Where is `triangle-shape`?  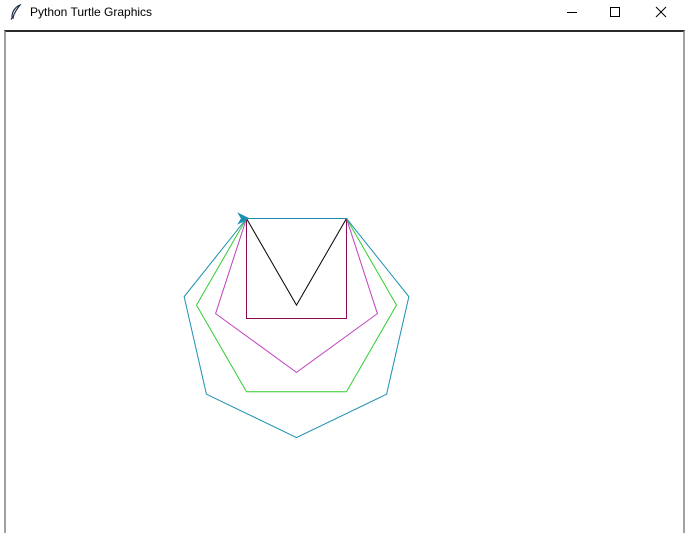
triangle-shape is located at coordinates (297, 262).